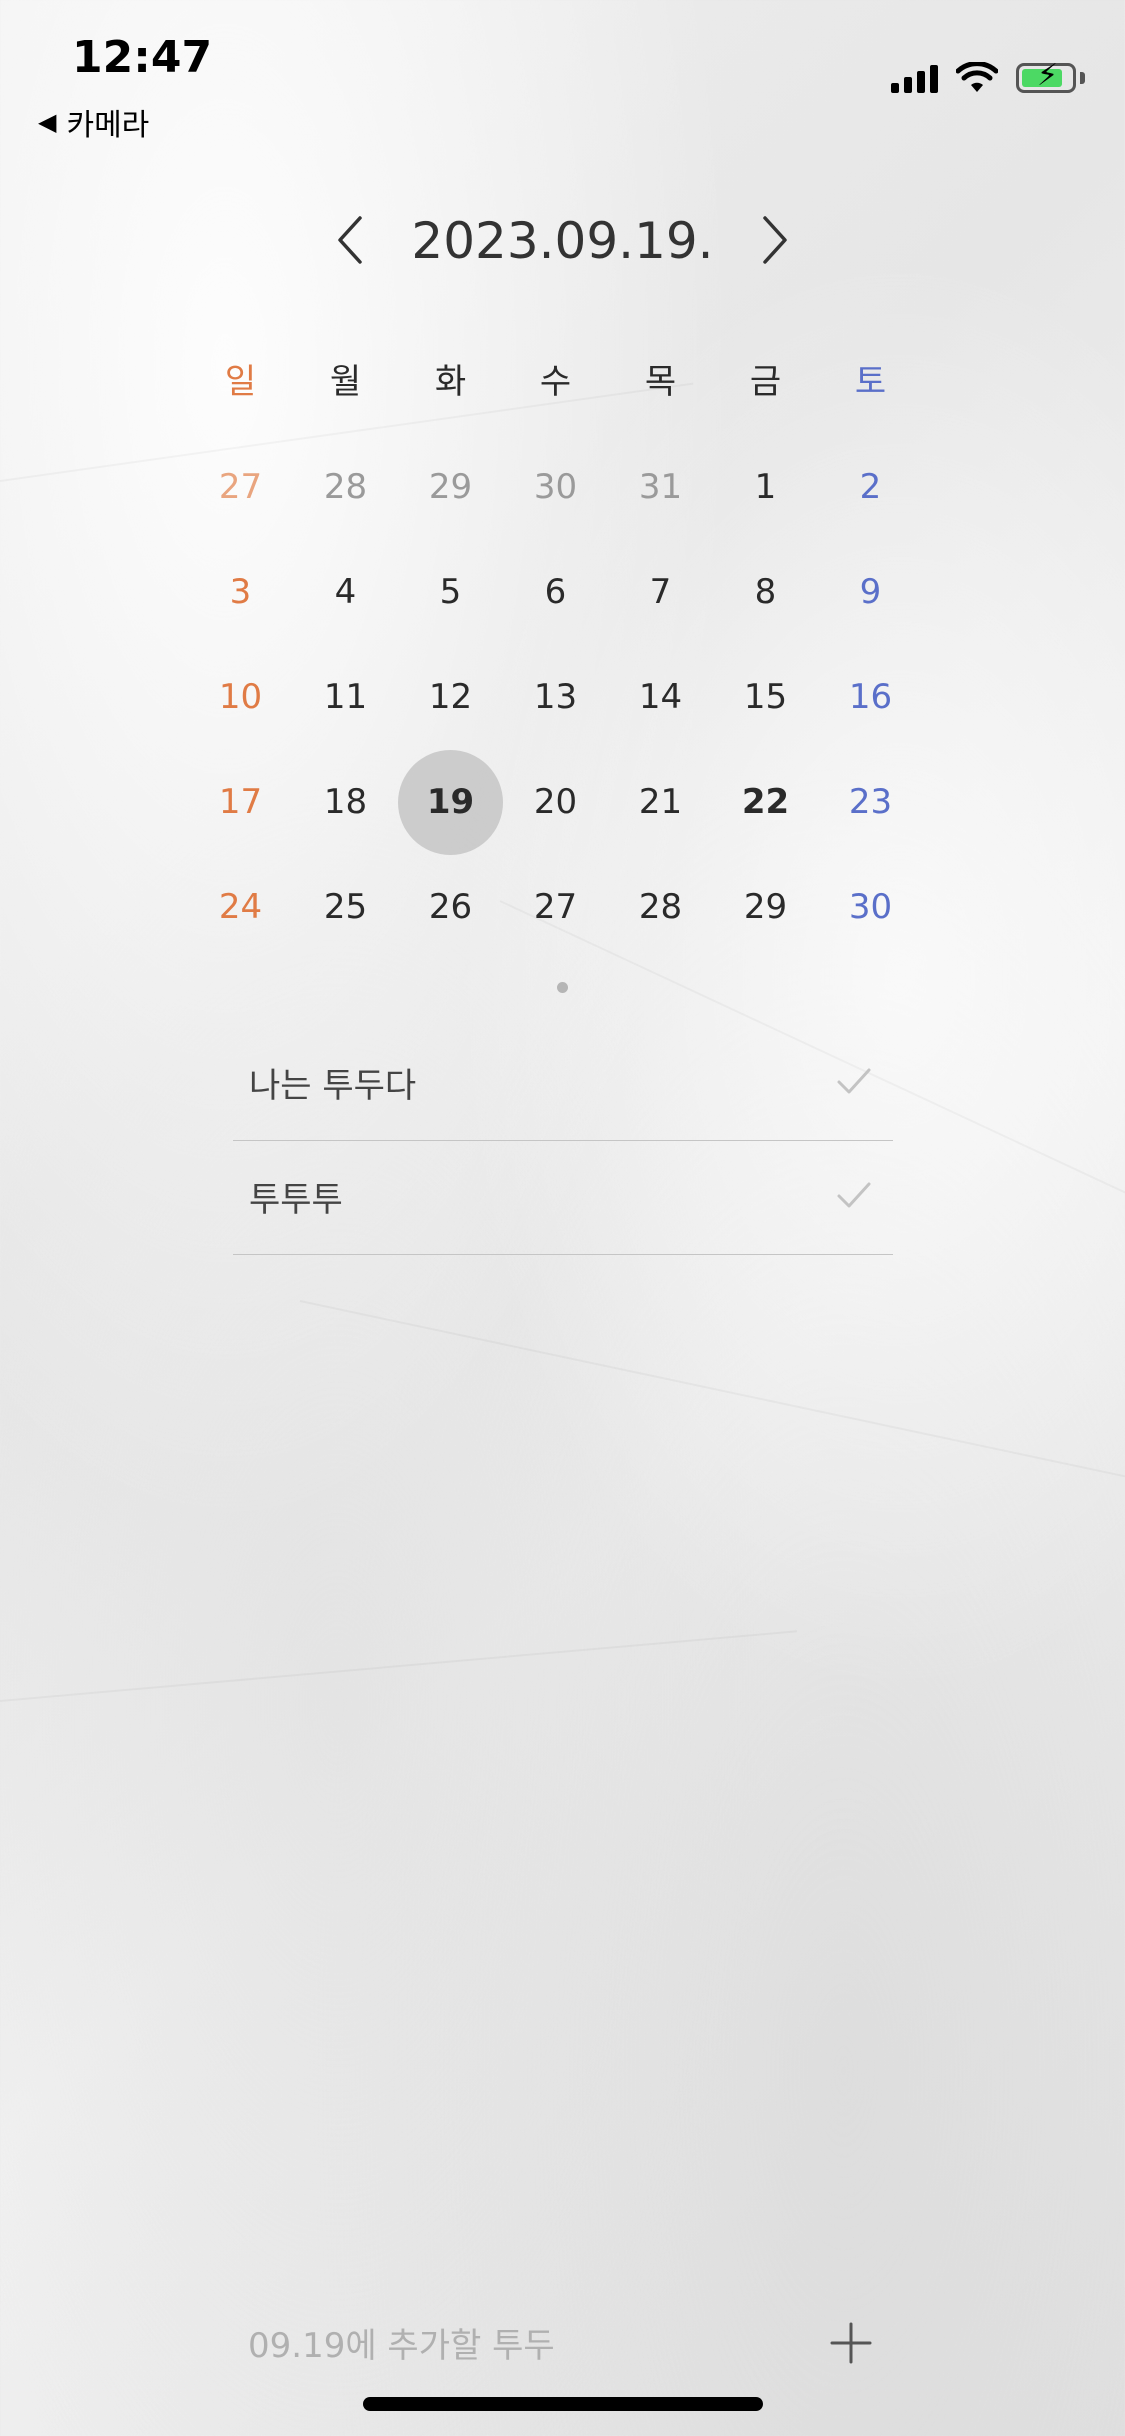  What do you see at coordinates (660, 592) in the screenshot?
I see `calendar-day: 7` at bounding box center [660, 592].